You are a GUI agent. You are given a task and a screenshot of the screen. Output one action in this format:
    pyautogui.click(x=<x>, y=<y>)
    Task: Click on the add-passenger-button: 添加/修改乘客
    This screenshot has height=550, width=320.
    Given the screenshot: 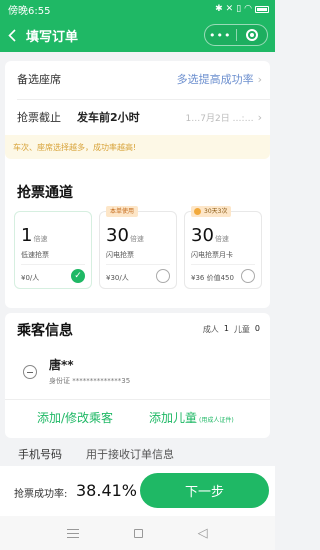 What is the action you would take?
    pyautogui.click(x=75, y=417)
    